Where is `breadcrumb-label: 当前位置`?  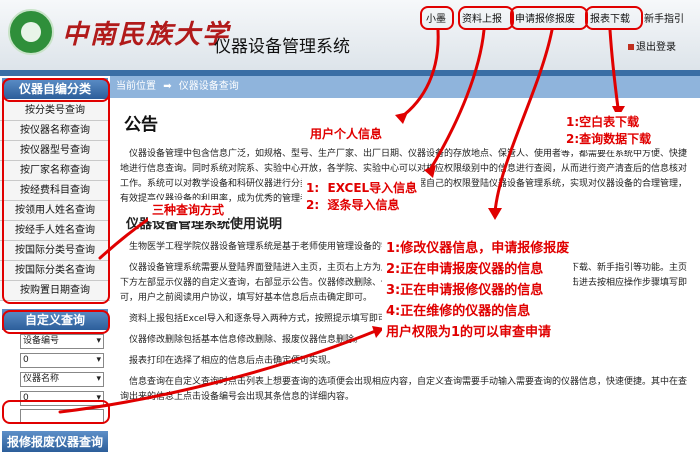
breadcrumb-label: 当前位置 is located at coordinates (136, 86).